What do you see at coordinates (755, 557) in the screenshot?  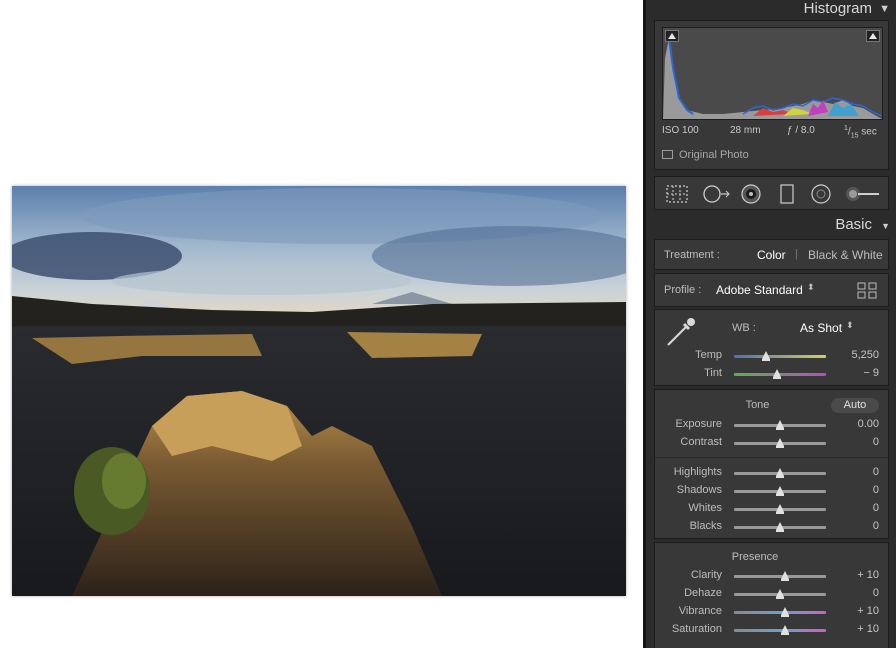 I see `presence-title: Presence` at bounding box center [755, 557].